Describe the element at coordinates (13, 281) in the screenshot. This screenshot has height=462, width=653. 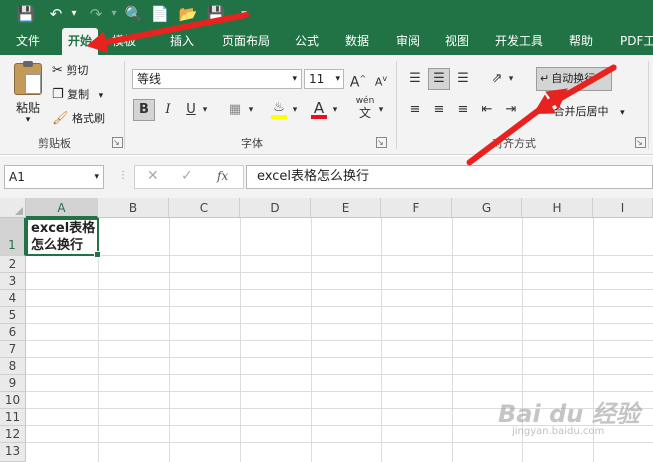
I see `row-header-3: 3` at that location.